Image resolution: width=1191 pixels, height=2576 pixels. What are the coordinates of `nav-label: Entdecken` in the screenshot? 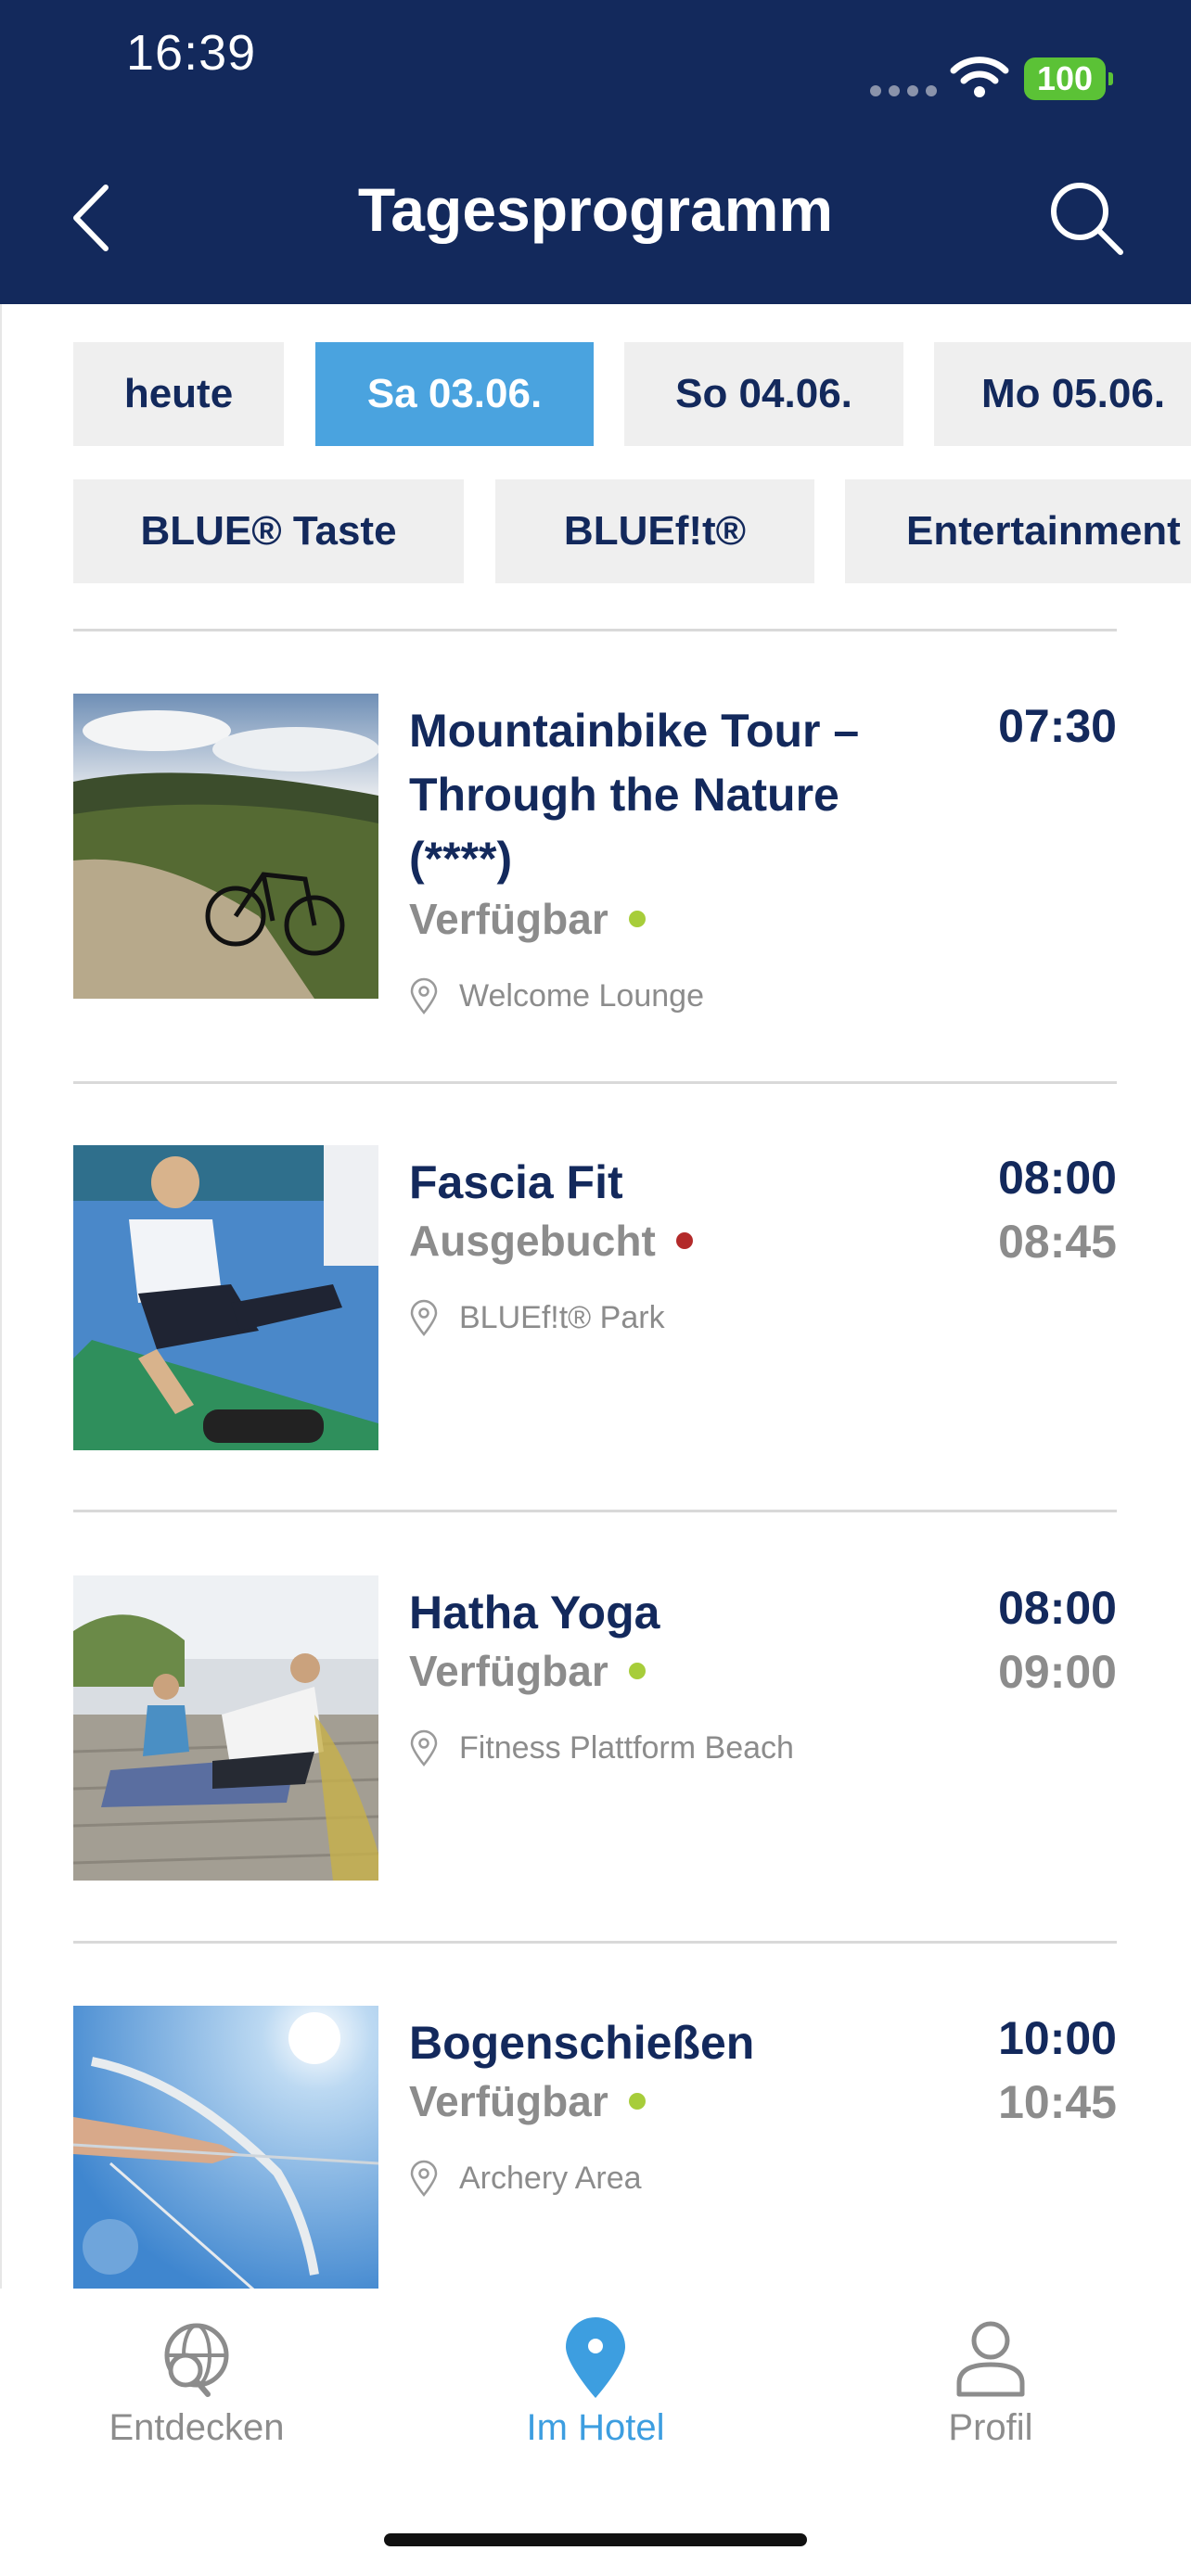 It's located at (197, 2427).